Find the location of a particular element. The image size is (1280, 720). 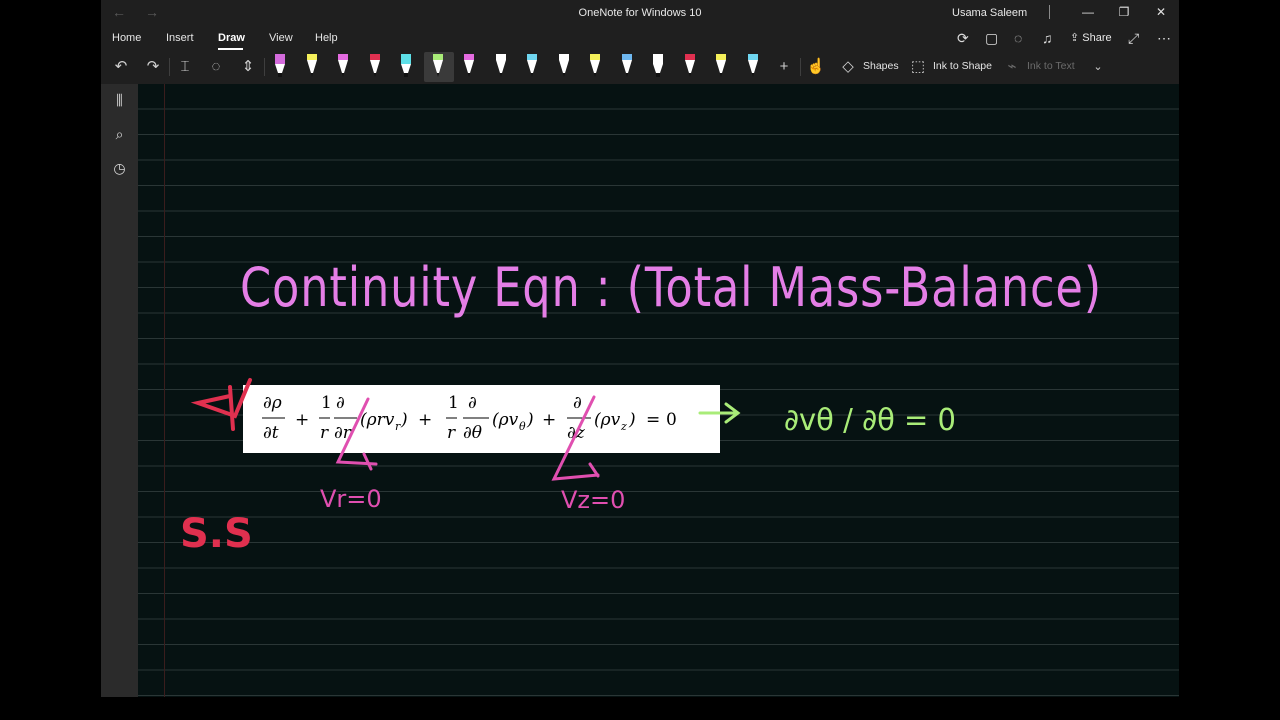

close-icon: ✕ is located at coordinates (1161, 12).